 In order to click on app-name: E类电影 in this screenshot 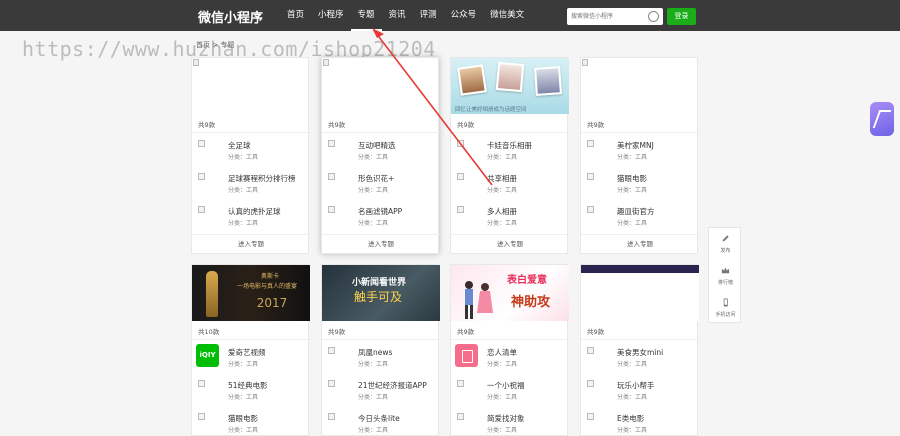, I will do `click(630, 418)`.